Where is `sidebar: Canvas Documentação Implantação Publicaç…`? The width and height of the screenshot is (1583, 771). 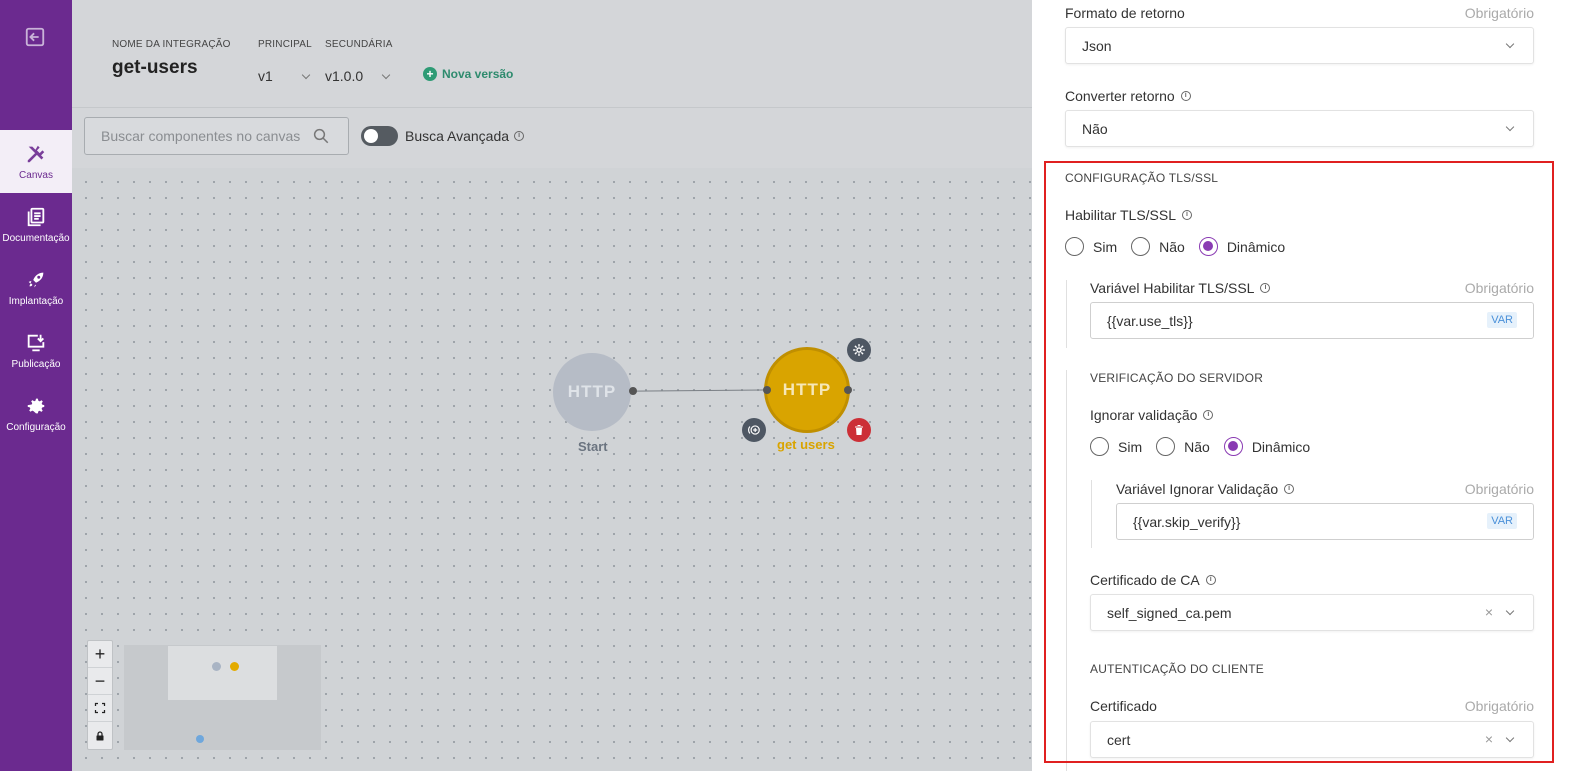 sidebar: Canvas Documentação Implantação Publicaç… is located at coordinates (36, 385).